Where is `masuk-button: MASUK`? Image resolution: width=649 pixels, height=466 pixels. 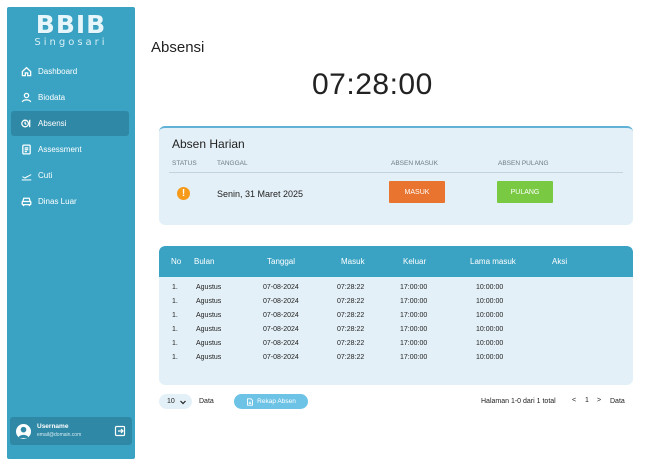
masuk-button: MASUK is located at coordinates (417, 192).